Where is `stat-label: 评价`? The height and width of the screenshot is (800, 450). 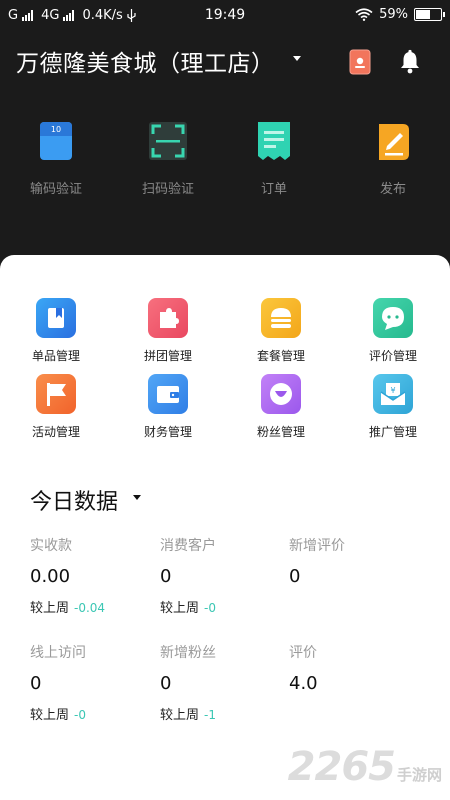 stat-label: 评价 is located at coordinates (303, 653).